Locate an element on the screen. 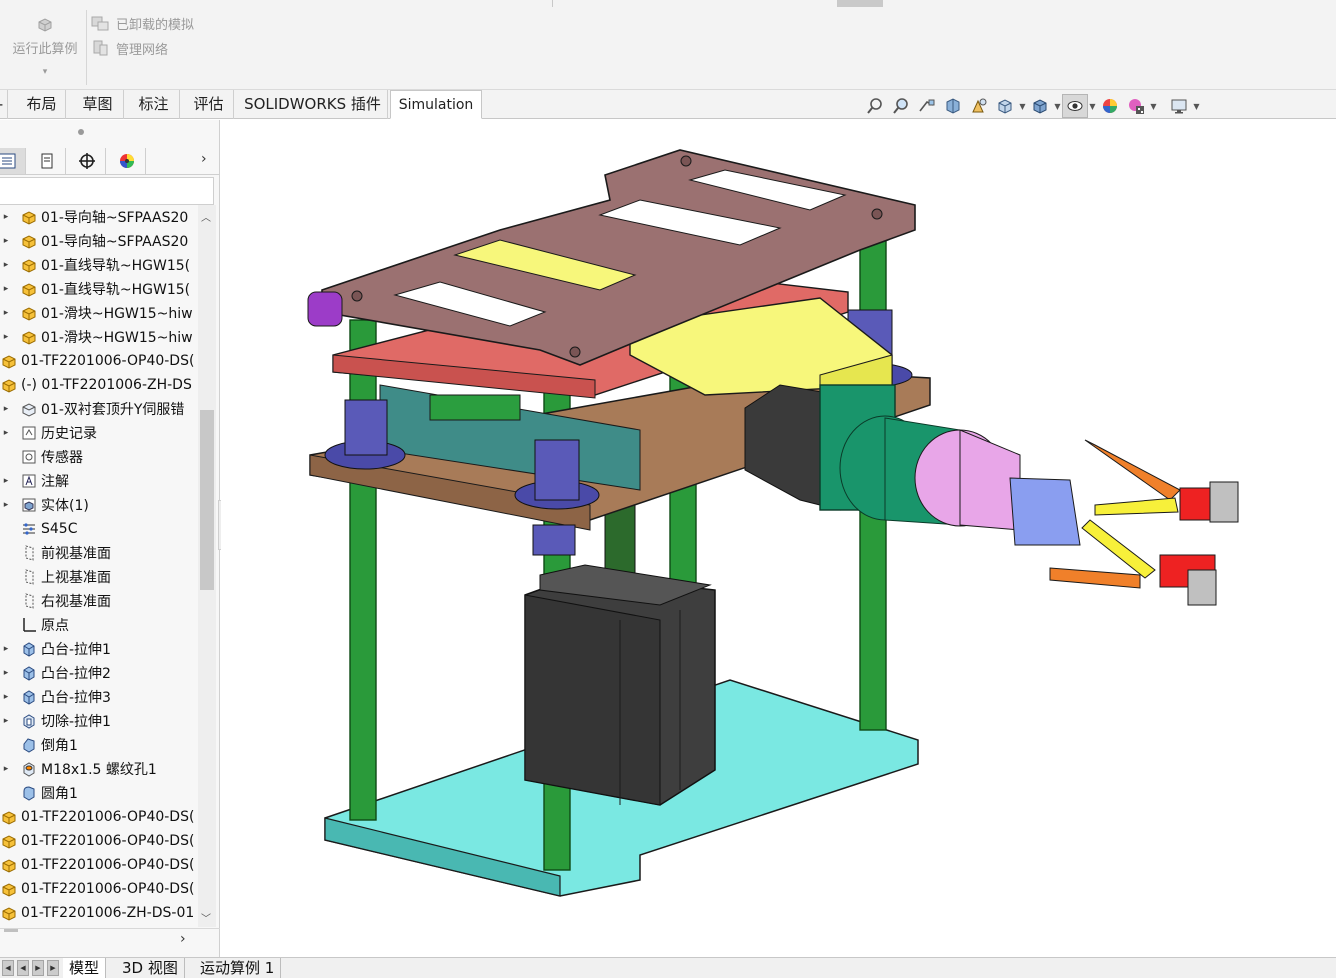  tab-model: 模型 is located at coordinates (85, 968).